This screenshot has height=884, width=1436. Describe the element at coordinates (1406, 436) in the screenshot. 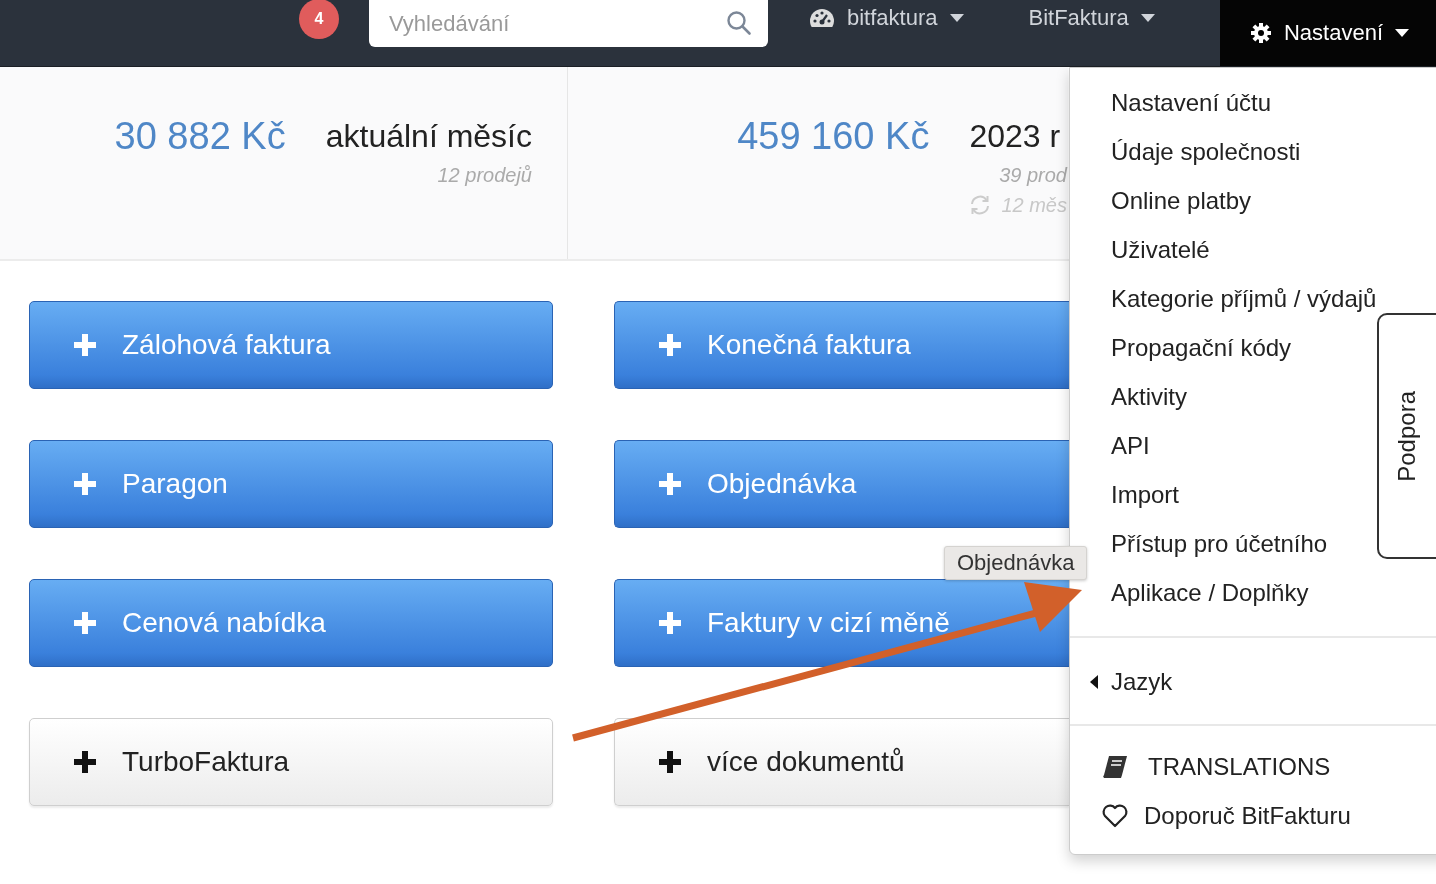

I see `support-tab: Podpora` at that location.